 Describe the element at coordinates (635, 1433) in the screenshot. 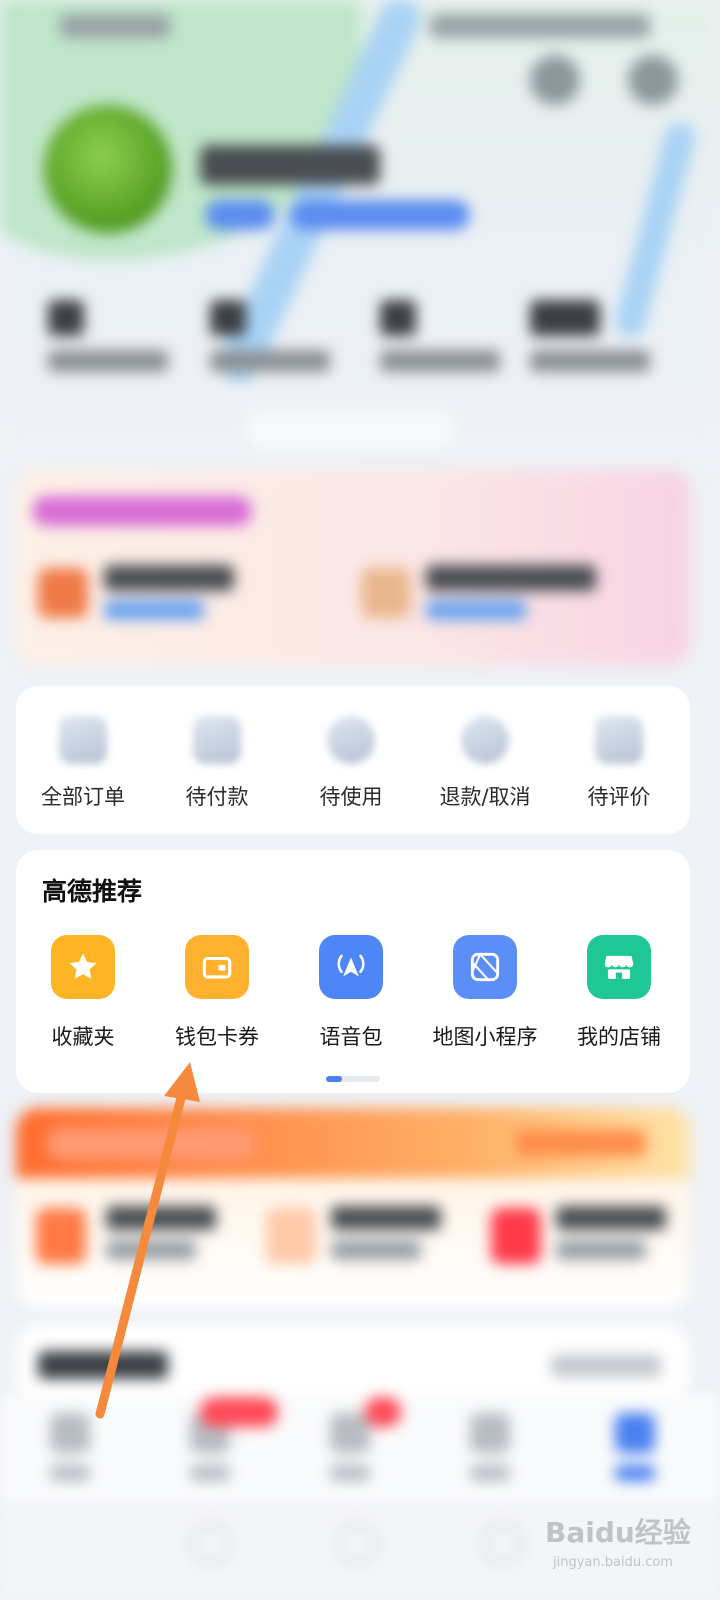

I see `profile-icon` at that location.